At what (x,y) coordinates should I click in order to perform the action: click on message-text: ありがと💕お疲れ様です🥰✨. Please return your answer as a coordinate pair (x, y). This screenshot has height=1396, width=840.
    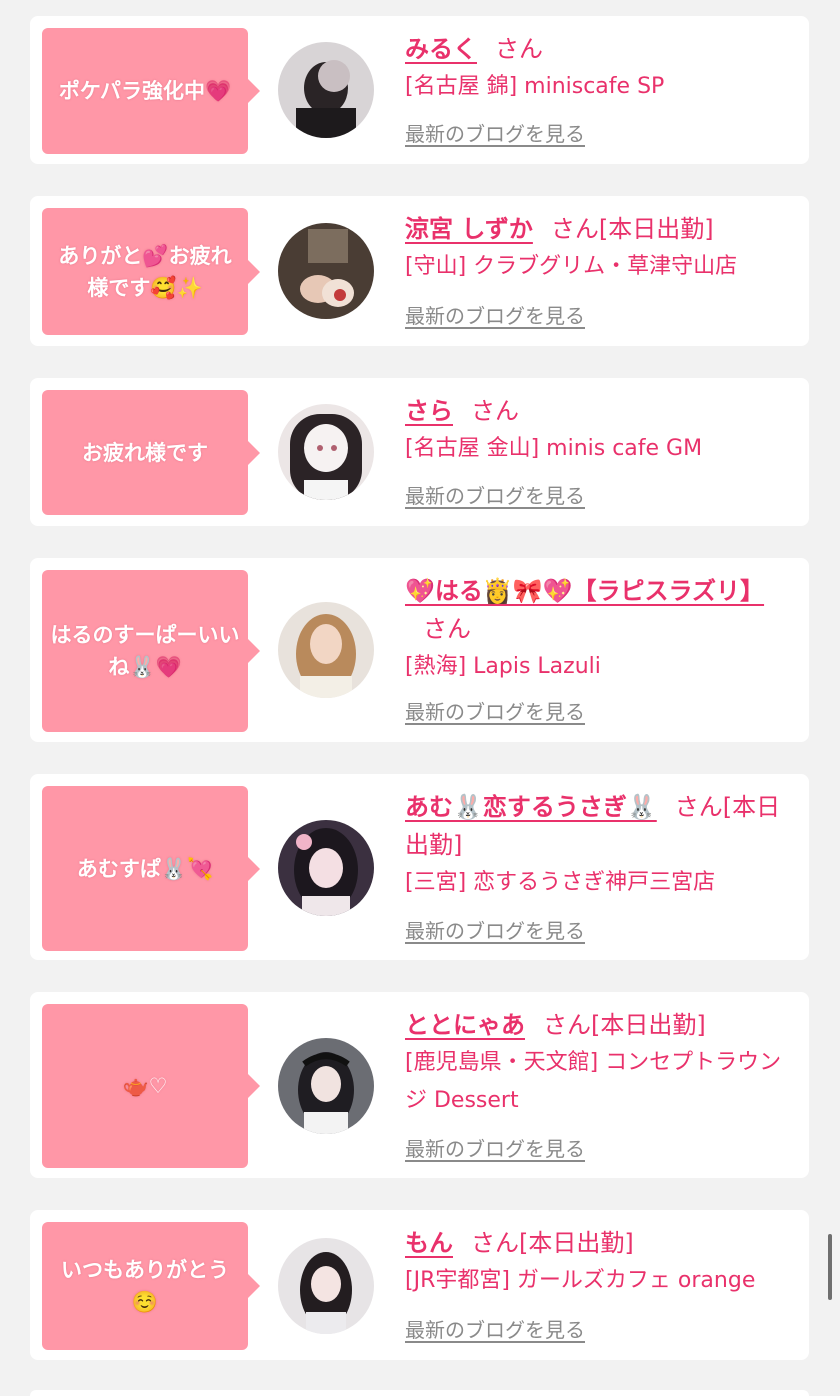
    Looking at the image, I should click on (145, 271).